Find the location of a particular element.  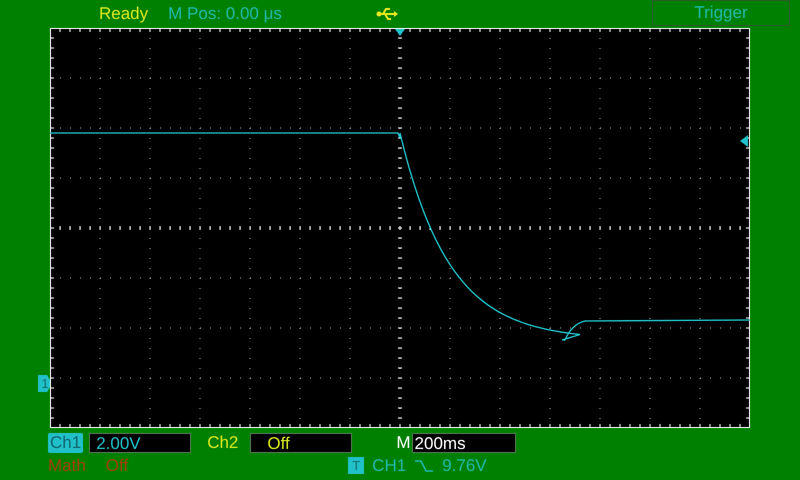

horizontal-position: M Pos: 0.00 μs is located at coordinates (225, 14).